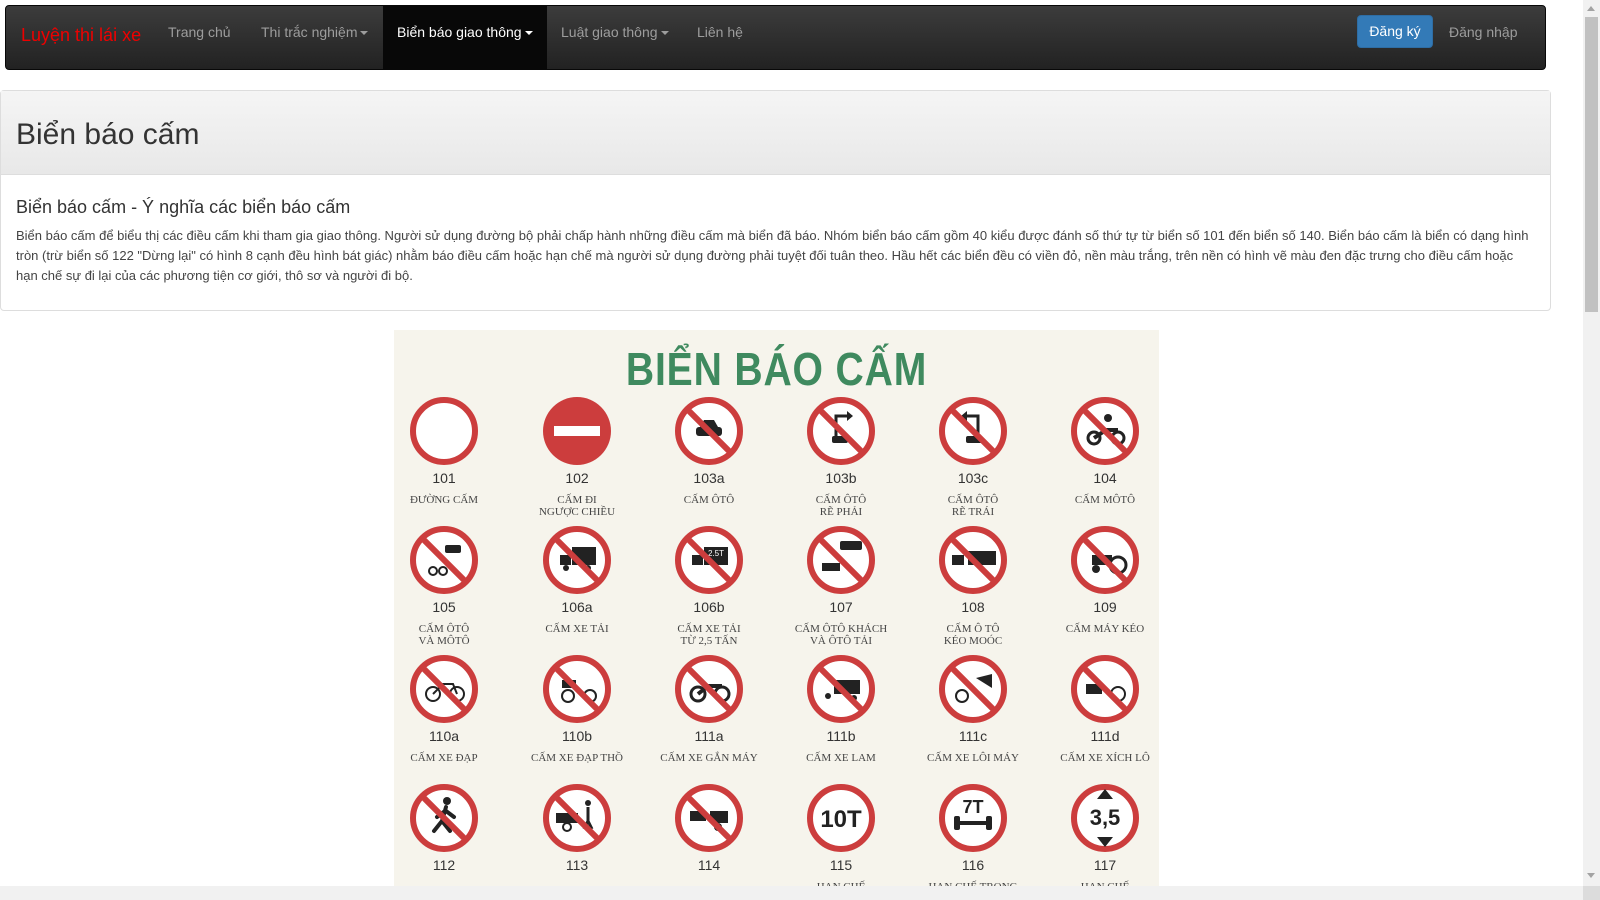 The width and height of the screenshot is (1600, 900). I want to click on sign-code: 108, so click(973, 607).